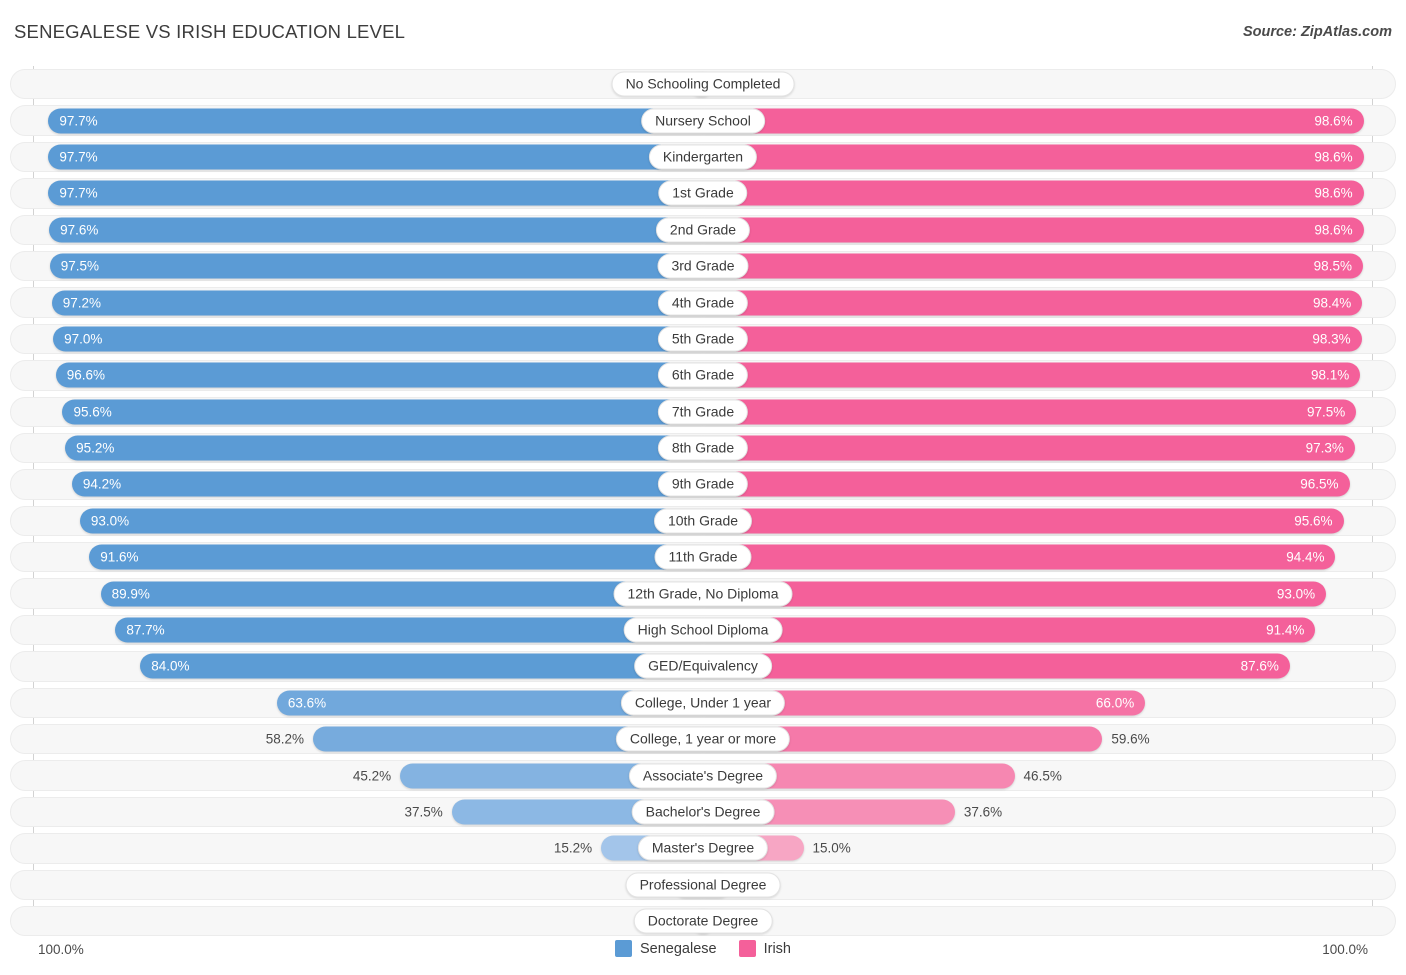  I want to click on row-half-left: 95.2%, so click(351, 448).